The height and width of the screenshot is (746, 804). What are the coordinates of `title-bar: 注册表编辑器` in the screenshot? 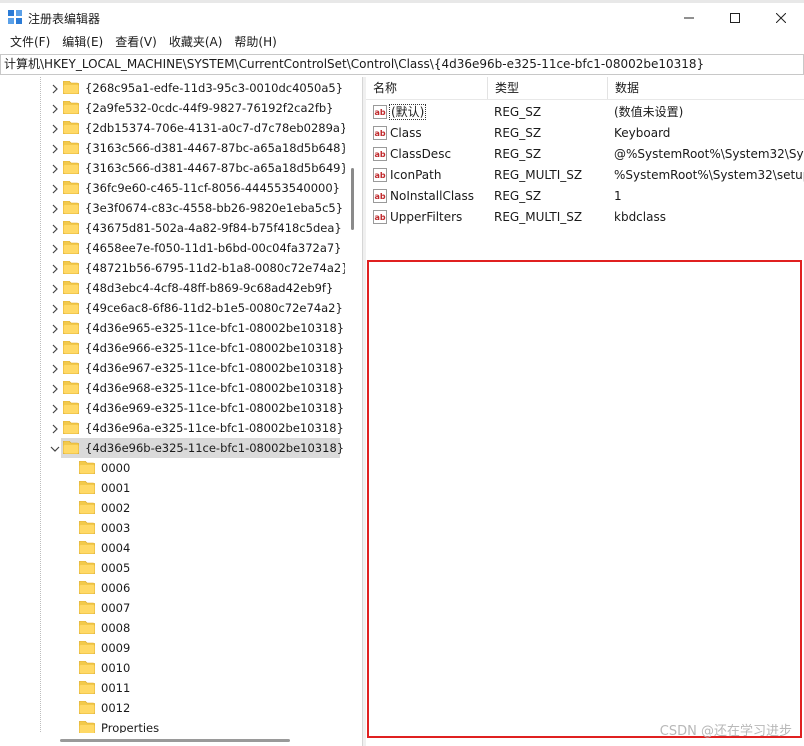 It's located at (402, 17).